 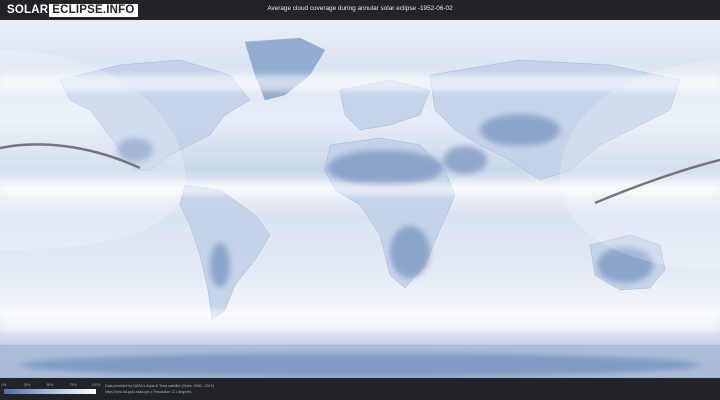 I want to click on legend-tick-50: 50%, so click(x=50, y=385).